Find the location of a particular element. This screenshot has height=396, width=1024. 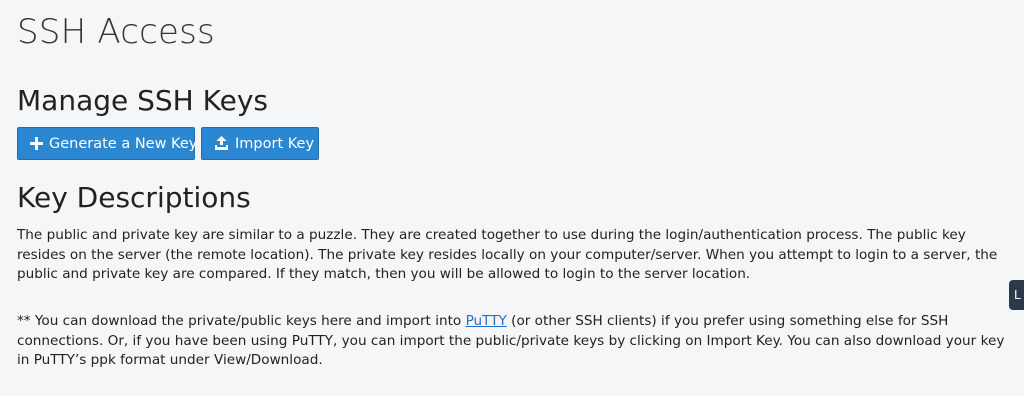

plus-icon is located at coordinates (36, 144).